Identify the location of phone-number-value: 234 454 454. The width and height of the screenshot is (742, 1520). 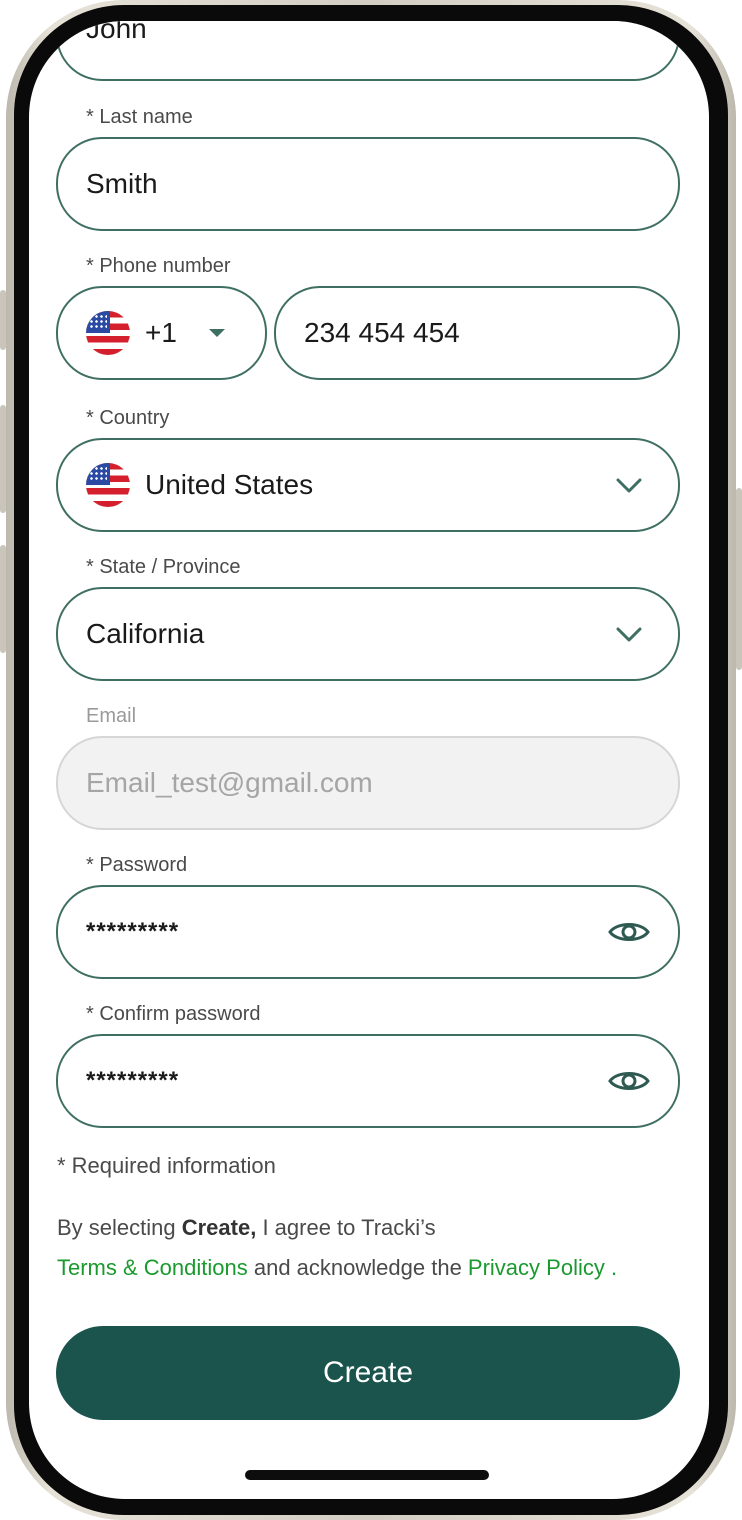
(382, 332).